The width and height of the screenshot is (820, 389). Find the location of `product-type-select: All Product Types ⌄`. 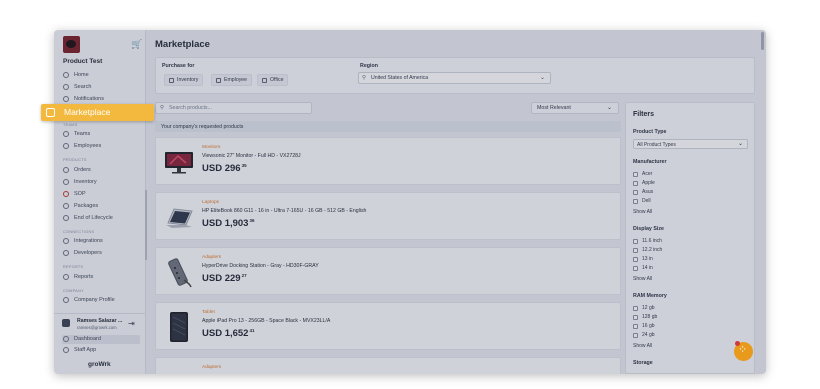

product-type-select: All Product Types ⌄ is located at coordinates (690, 144).